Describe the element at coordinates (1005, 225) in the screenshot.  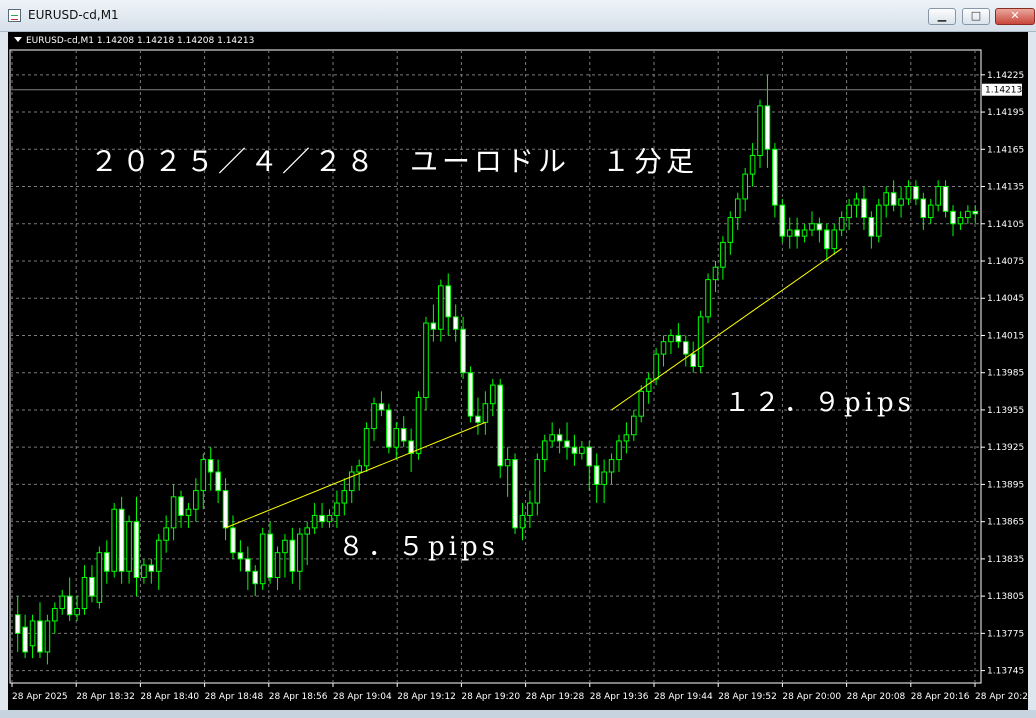
I see `y-tick-label: 1.14105` at that location.